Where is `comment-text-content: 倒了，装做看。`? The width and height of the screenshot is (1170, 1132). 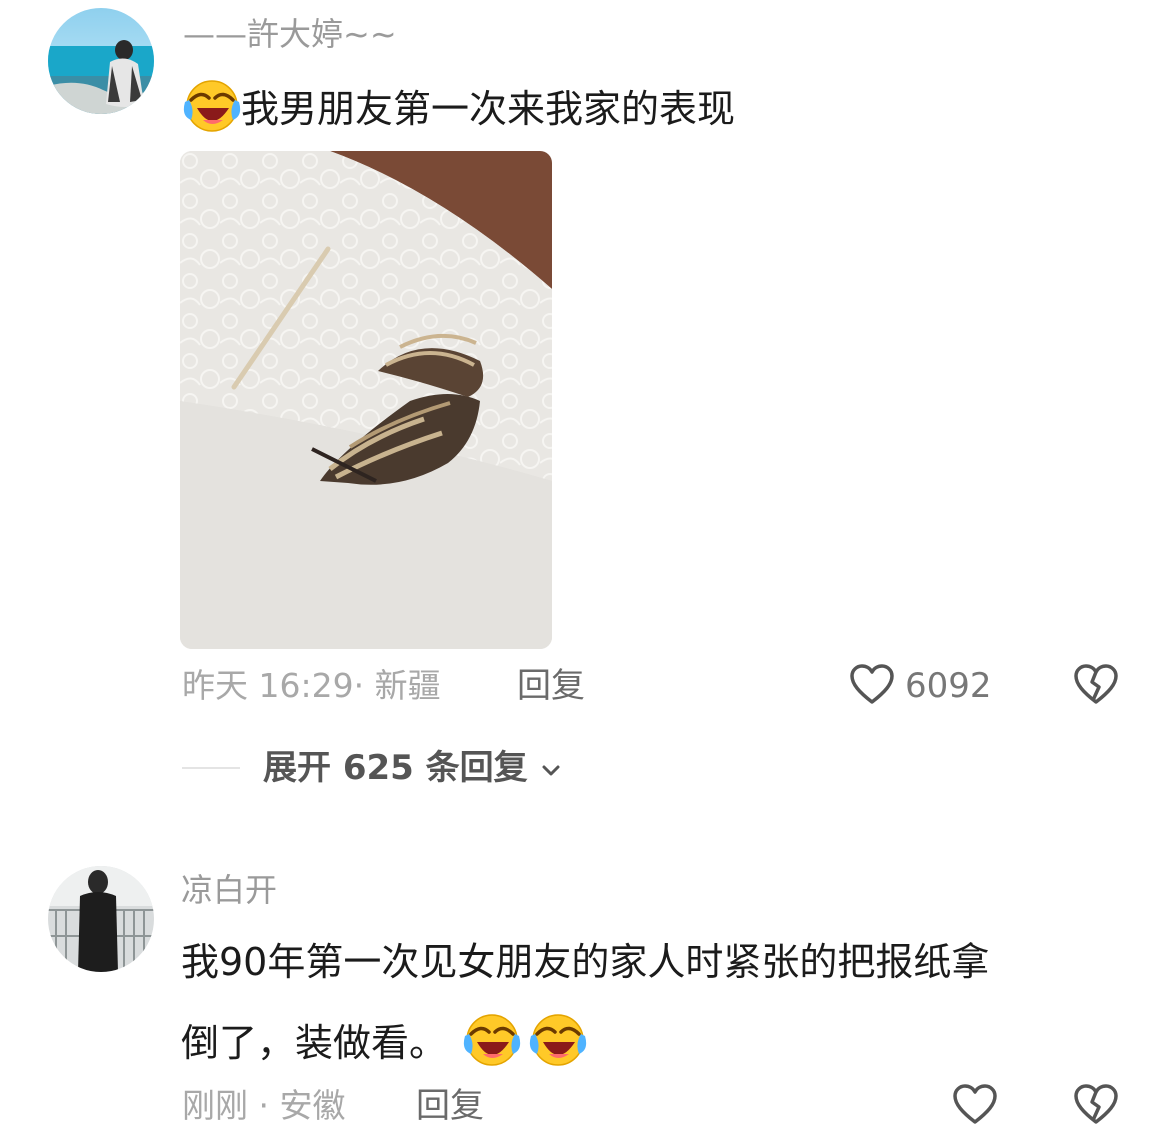 comment-text-content: 倒了，装做看。 is located at coordinates (314, 1043).